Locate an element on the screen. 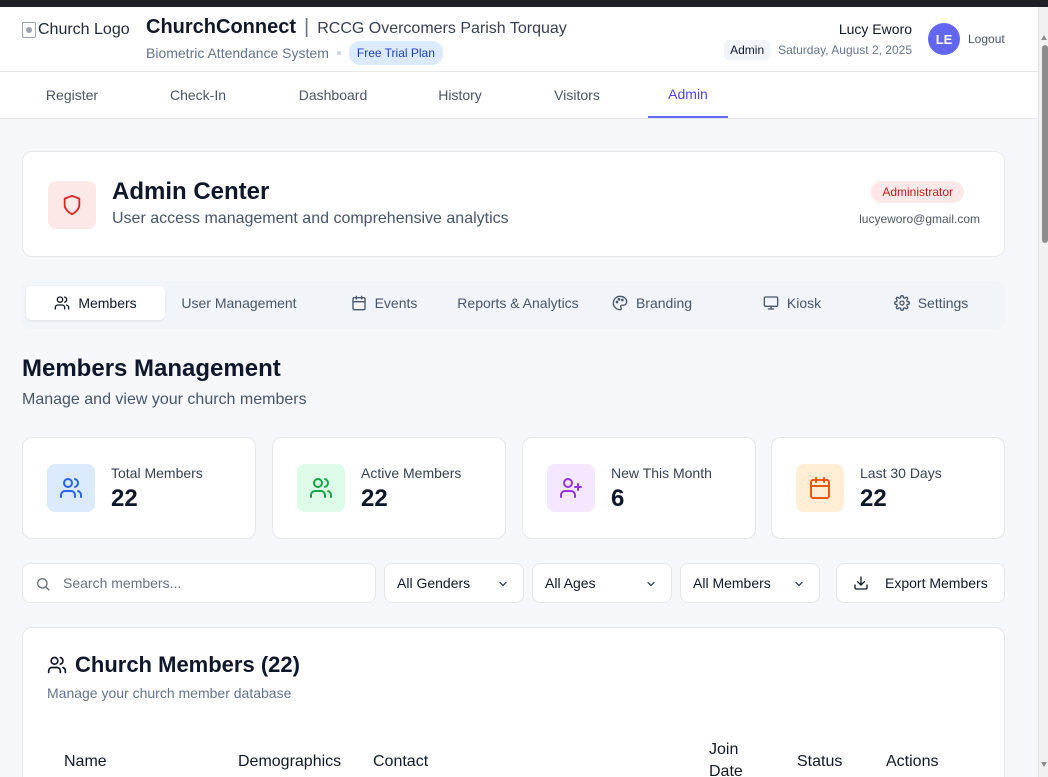  church-members-heading: Church Members (22) is located at coordinates (173, 665).